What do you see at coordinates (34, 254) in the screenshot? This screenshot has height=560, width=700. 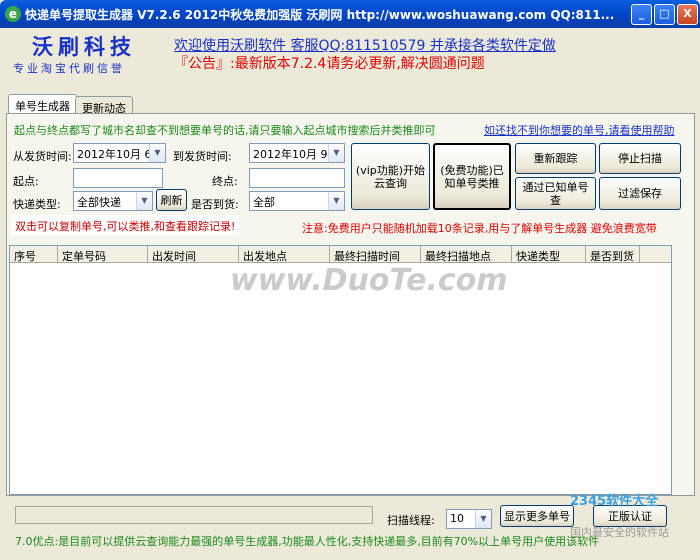 I see `col-index: 序号` at bounding box center [34, 254].